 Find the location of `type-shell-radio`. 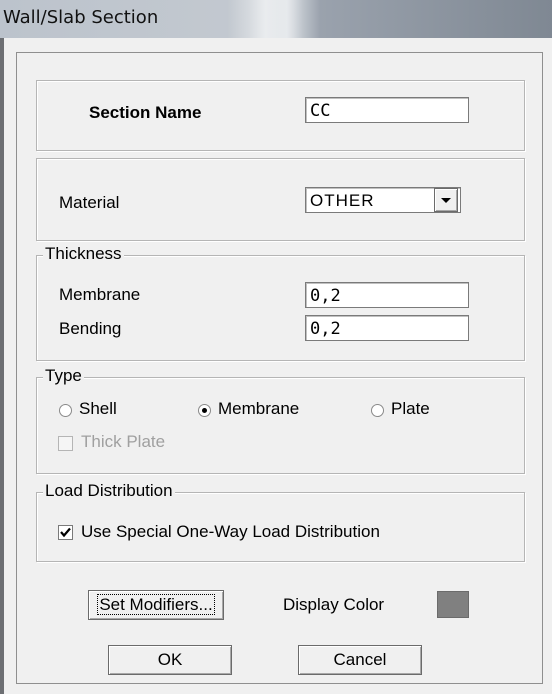

type-shell-radio is located at coordinates (65, 410).